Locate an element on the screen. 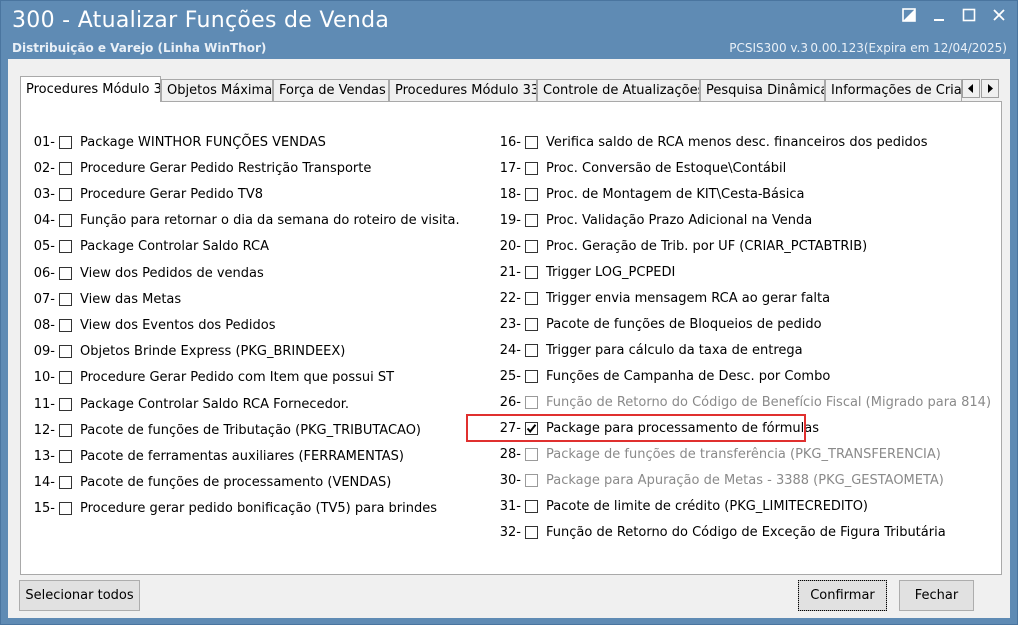 The height and width of the screenshot is (625, 1018). tab-controle-de-atualizacoes: Controle de Atualizações is located at coordinates (618, 90).